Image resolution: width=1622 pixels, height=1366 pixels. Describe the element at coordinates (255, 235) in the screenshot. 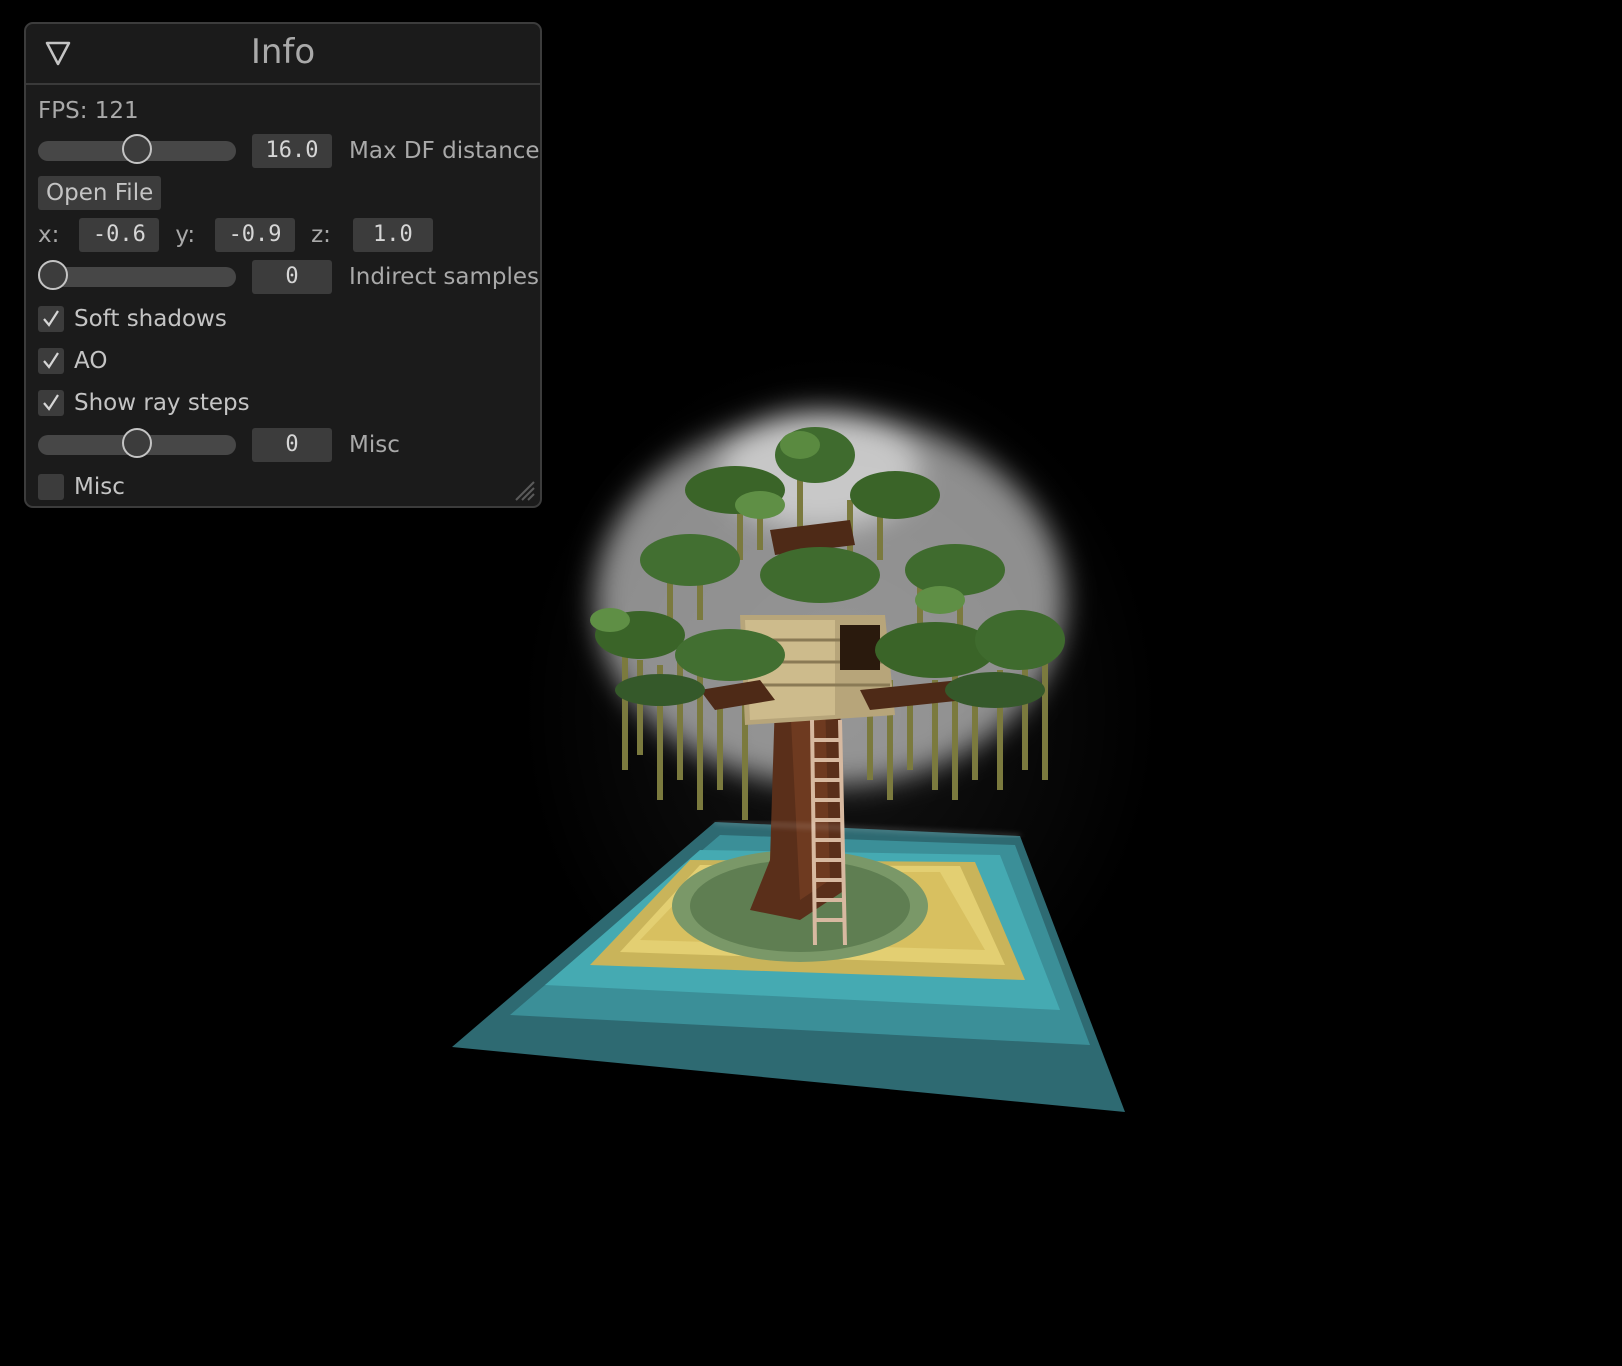

I see `y-value: -0.9` at that location.